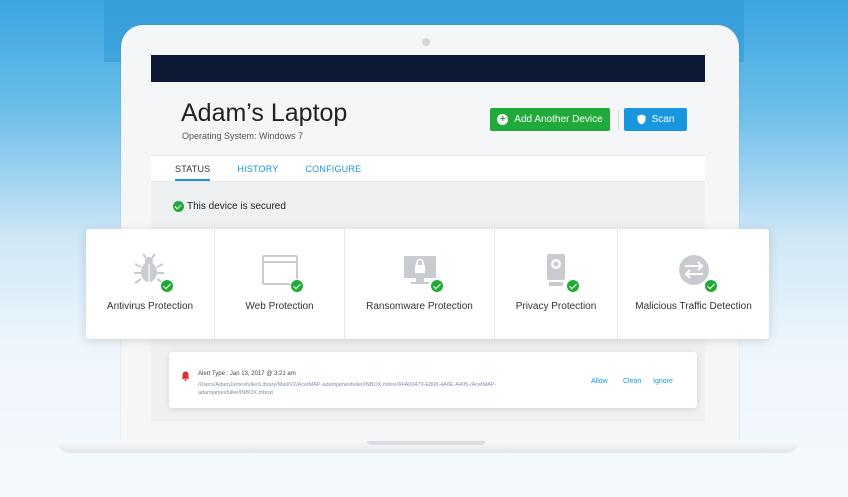 This screenshot has width=848, height=497. I want to click on card-label: Malicious Traffic Detection, so click(693, 306).